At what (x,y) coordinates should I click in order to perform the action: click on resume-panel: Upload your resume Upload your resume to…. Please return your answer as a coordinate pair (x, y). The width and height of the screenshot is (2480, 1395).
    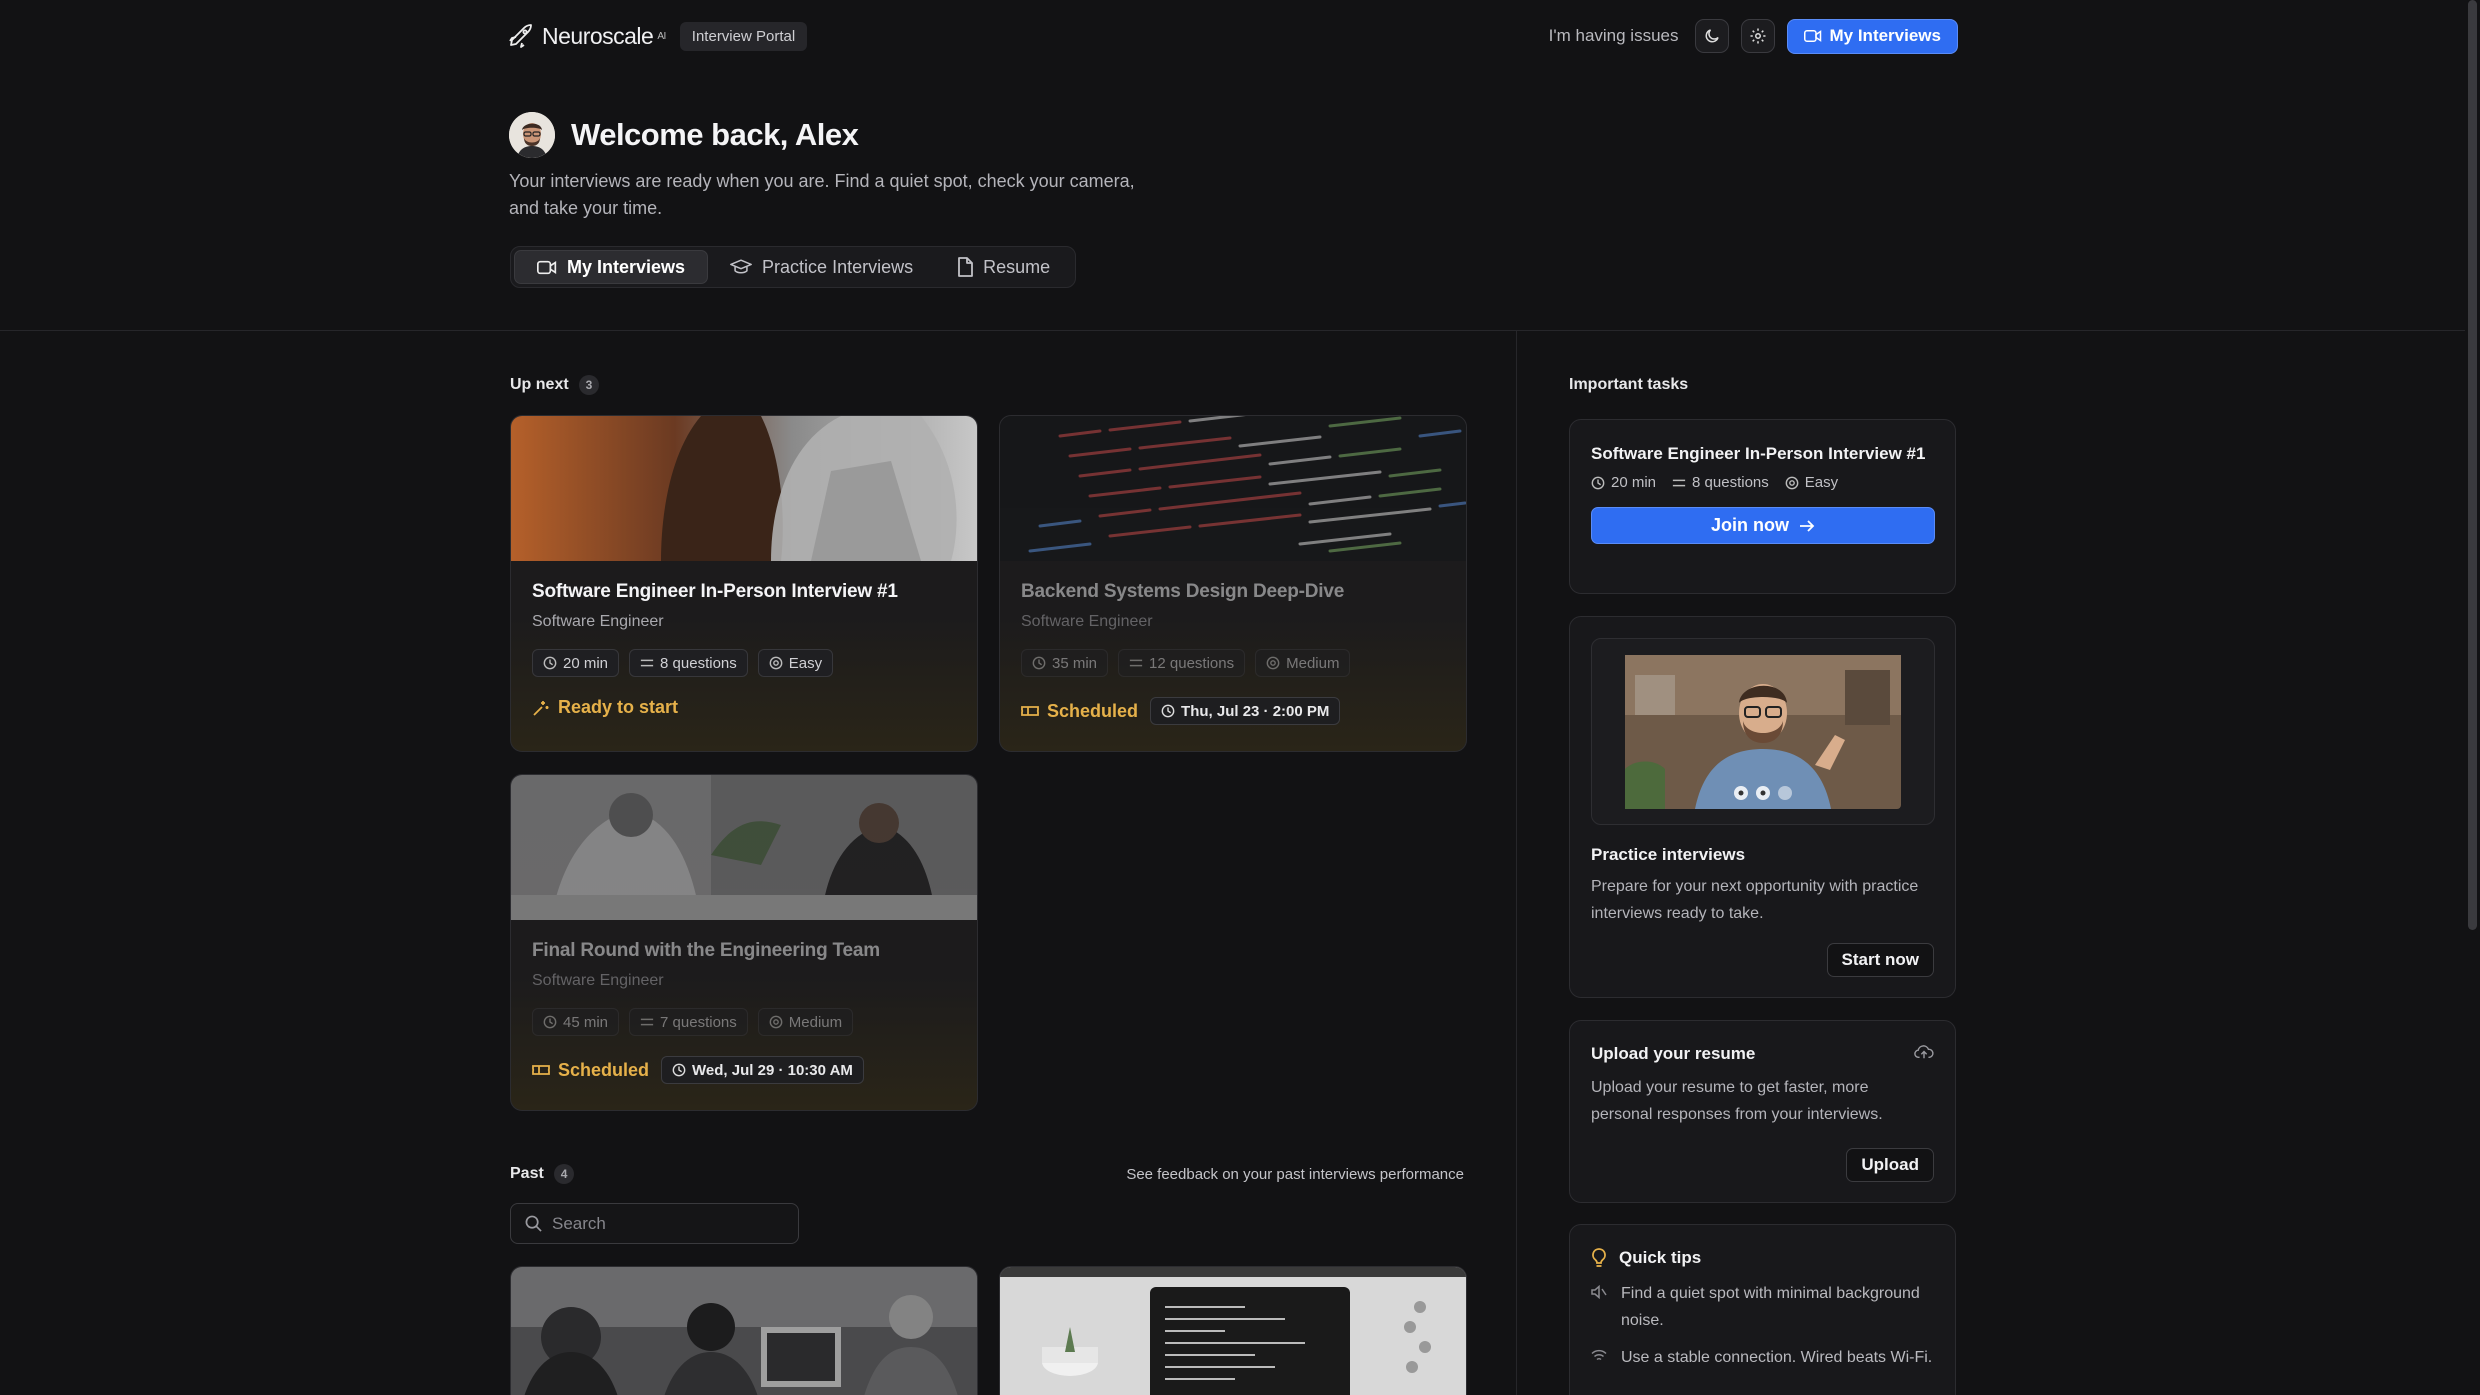
    Looking at the image, I should click on (1762, 1111).